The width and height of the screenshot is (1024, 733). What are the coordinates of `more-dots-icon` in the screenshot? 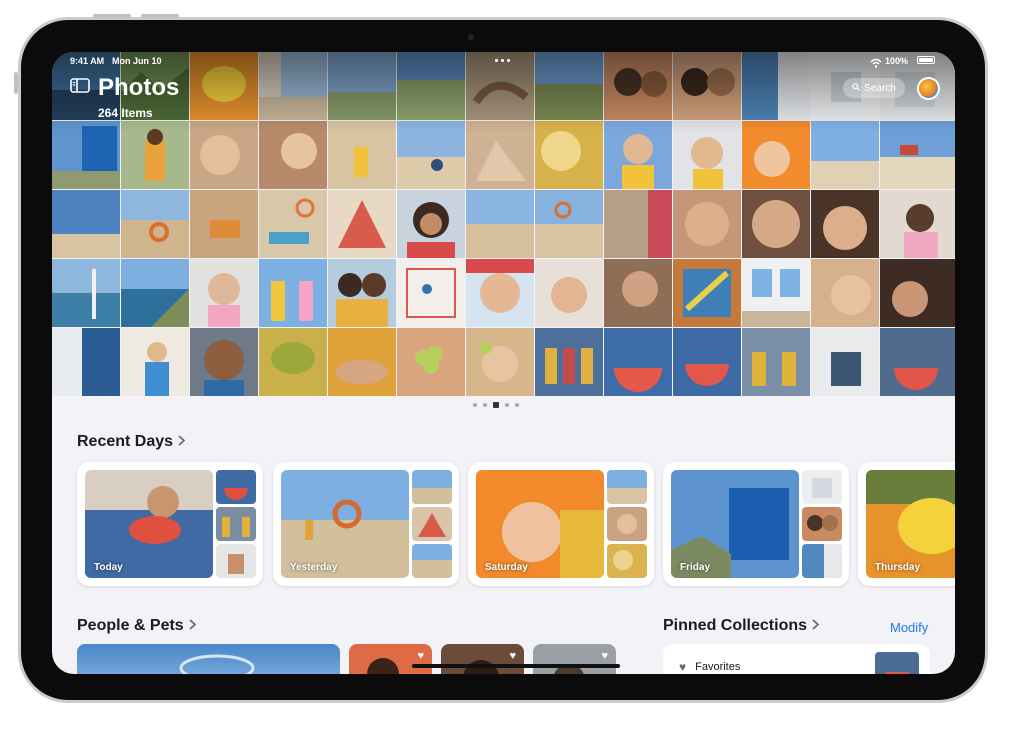 It's located at (502, 60).